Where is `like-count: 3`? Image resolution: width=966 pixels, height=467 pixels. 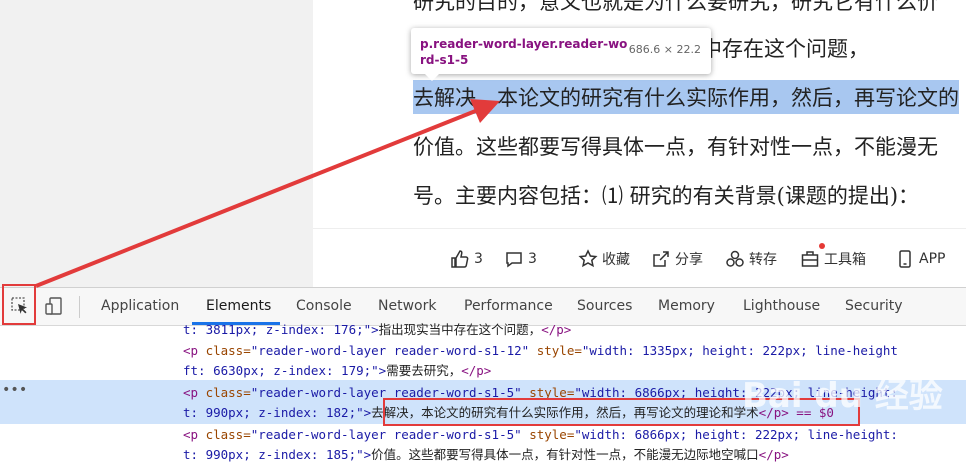
like-count: 3 is located at coordinates (478, 259).